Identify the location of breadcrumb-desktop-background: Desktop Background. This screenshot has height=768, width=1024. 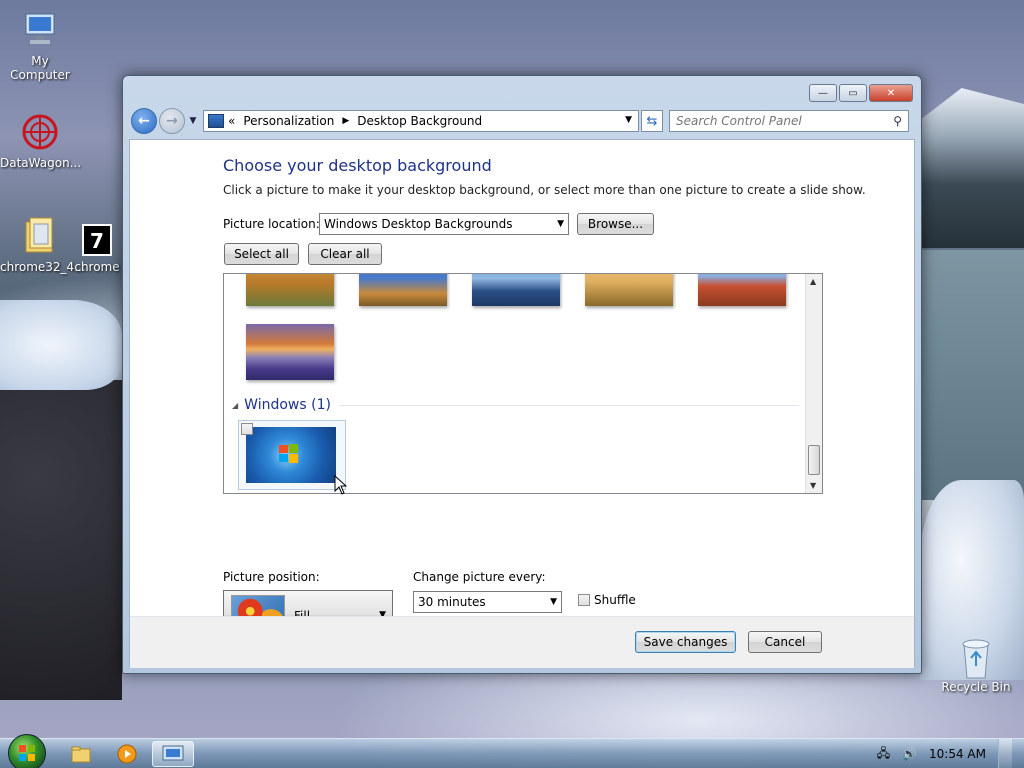
(419, 121).